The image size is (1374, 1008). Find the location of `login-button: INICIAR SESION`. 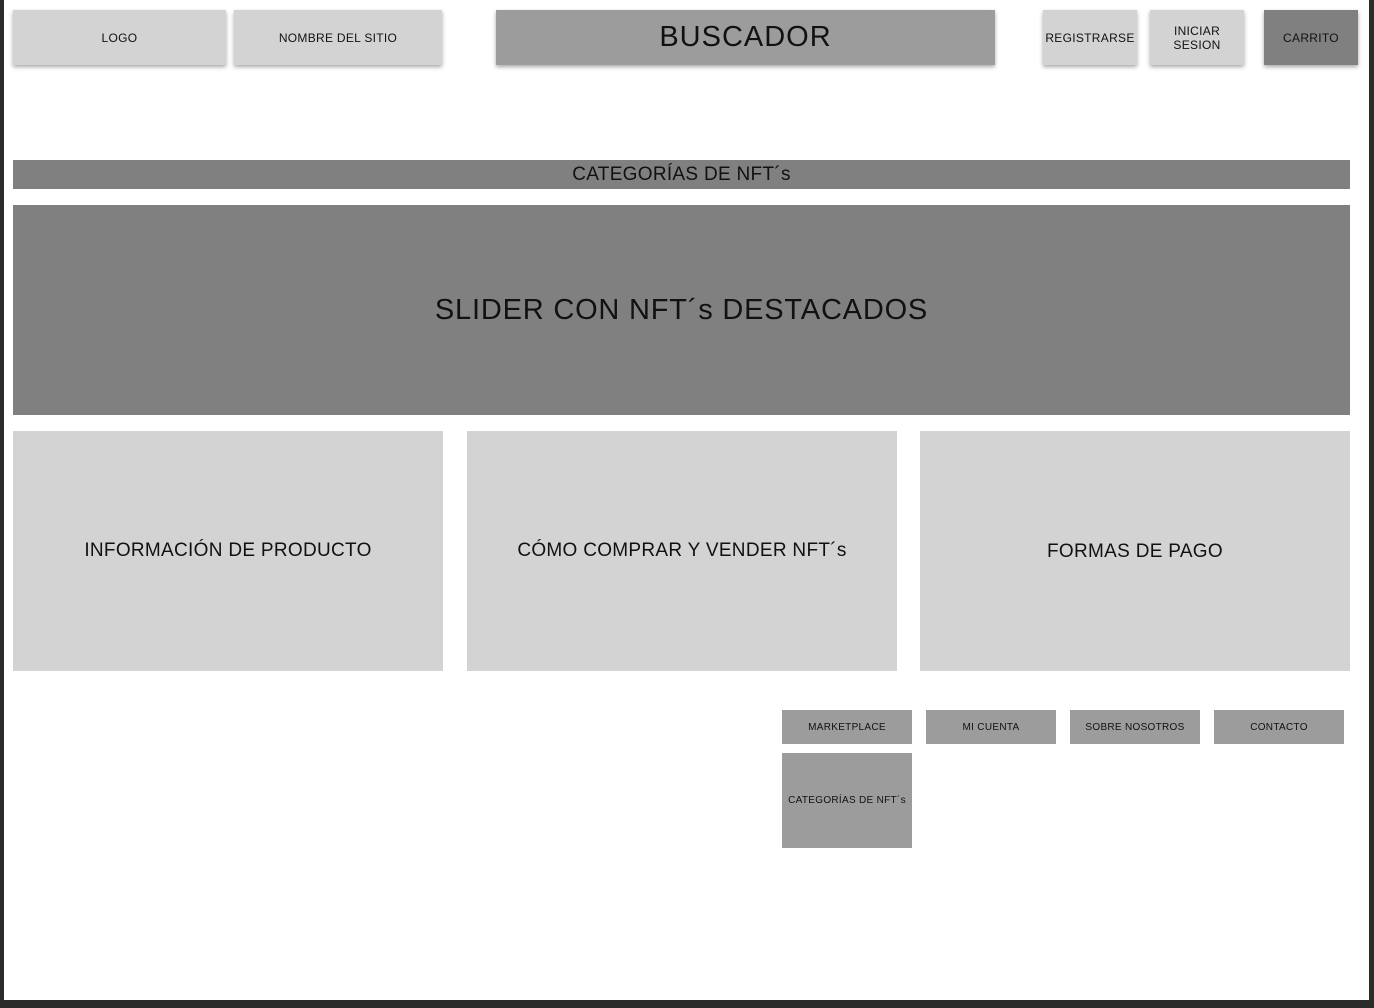

login-button: INICIAR SESION is located at coordinates (1197, 37).